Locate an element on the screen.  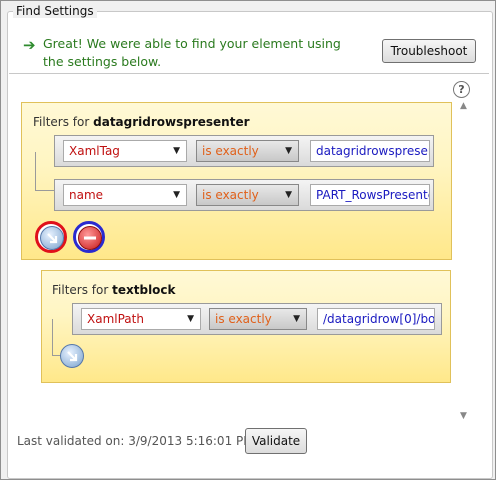
field-select: XamlTag ▼ is located at coordinates (125, 151).